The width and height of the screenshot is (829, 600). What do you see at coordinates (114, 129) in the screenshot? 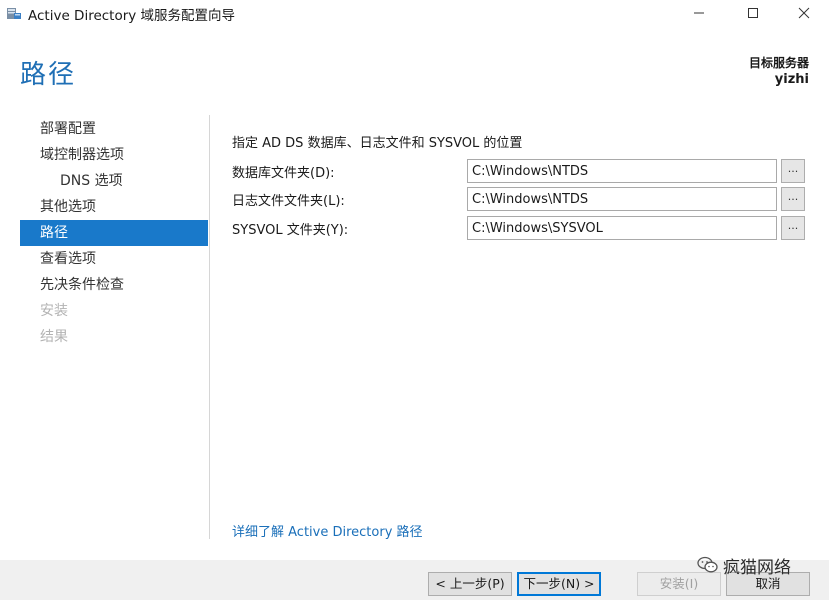
I see `nav-item-deployment-config: 部署配置` at bounding box center [114, 129].